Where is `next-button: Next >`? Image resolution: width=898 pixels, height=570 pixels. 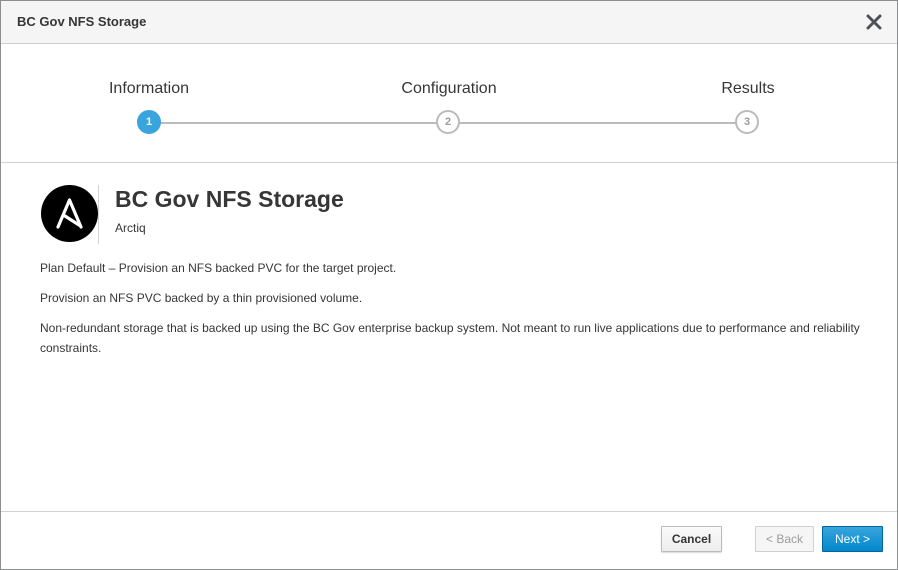 next-button: Next > is located at coordinates (852, 539).